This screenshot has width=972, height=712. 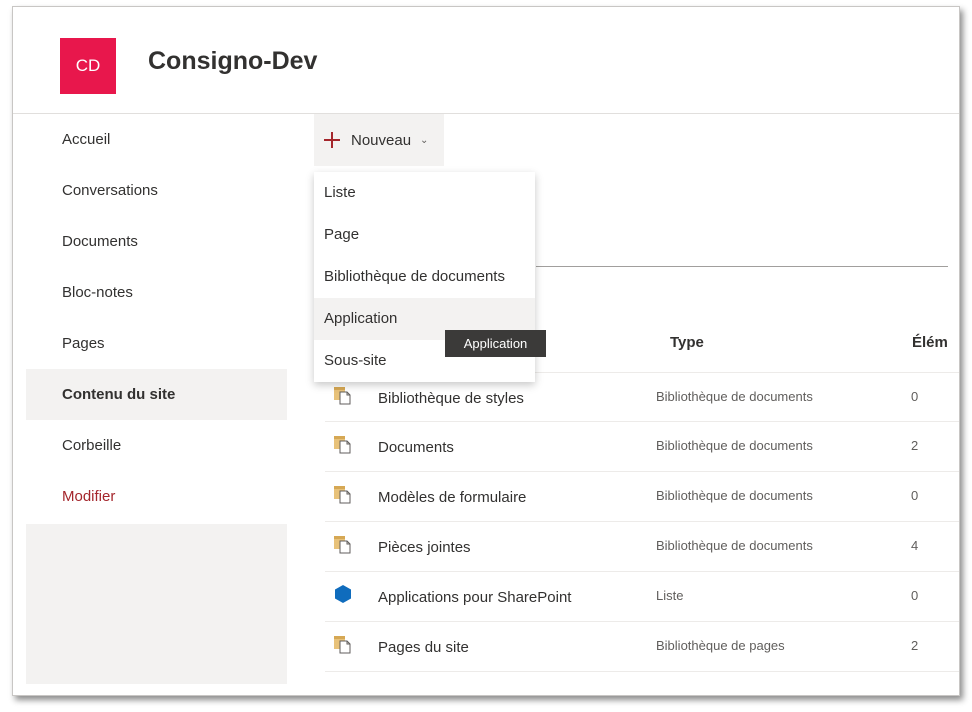 I want to click on app-hexagon-icon, so click(x=343, y=594).